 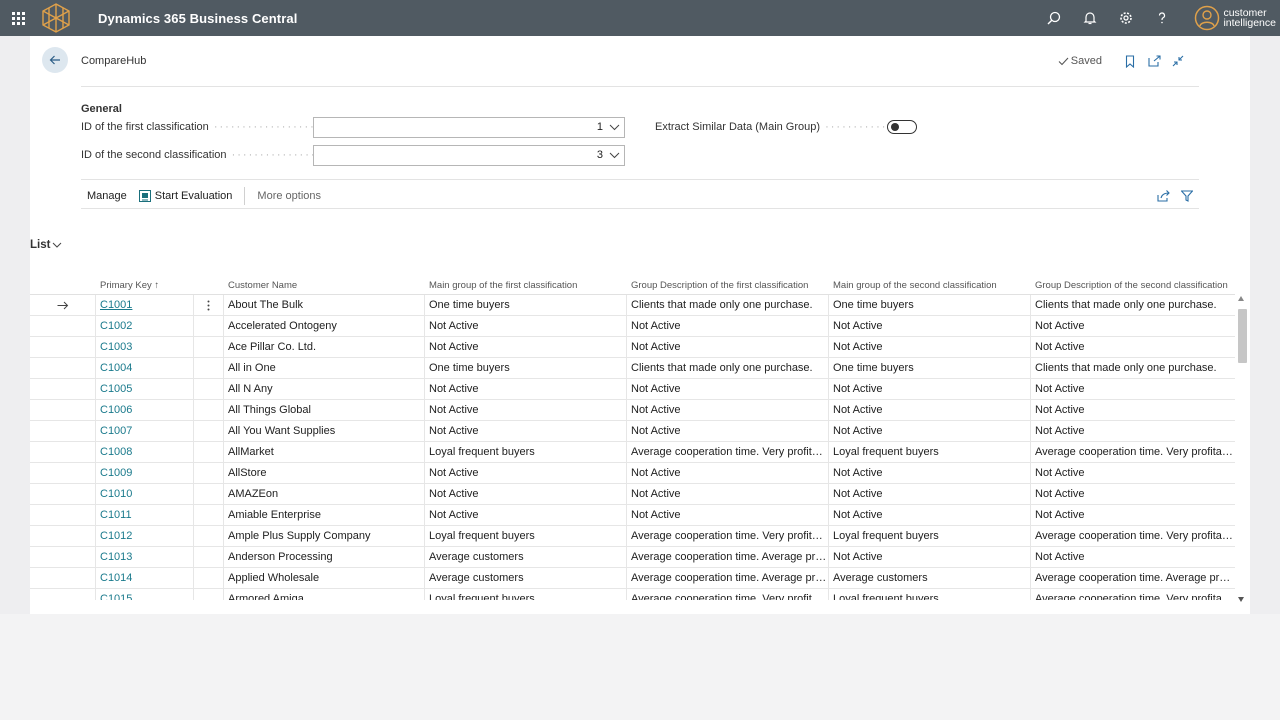 I want to click on customer-name-cell: About The Bulk, so click(x=324, y=305).